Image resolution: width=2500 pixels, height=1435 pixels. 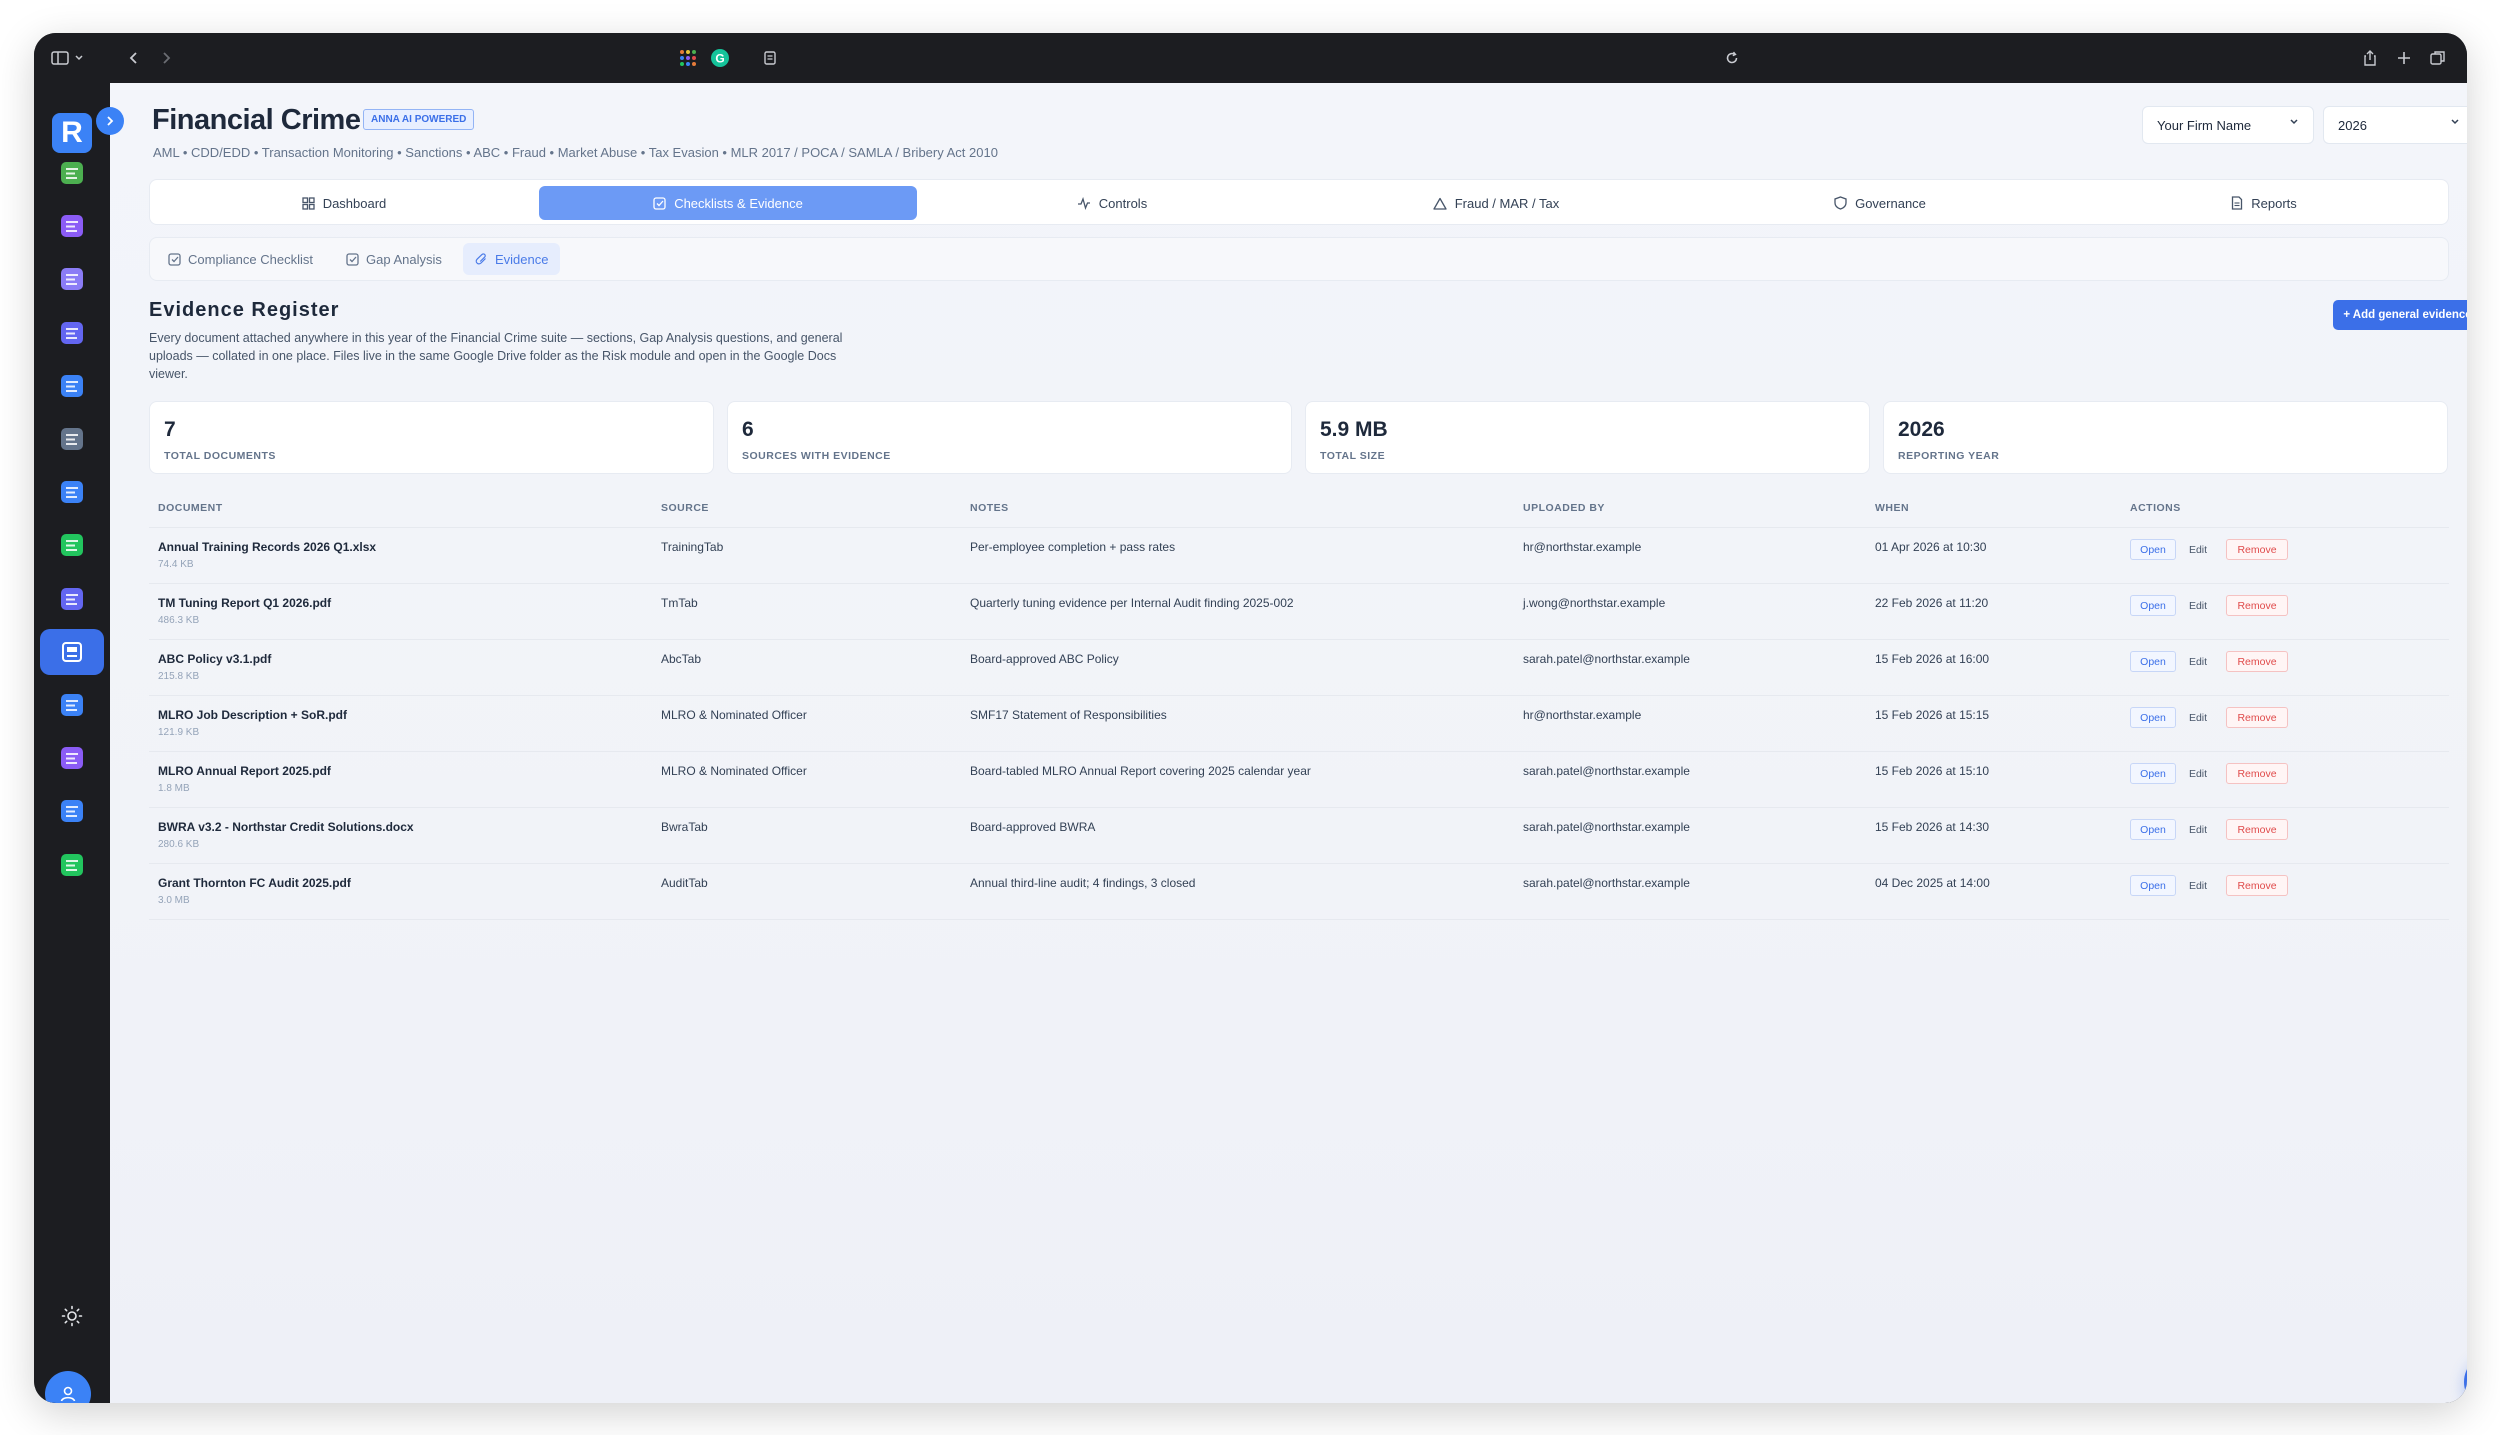 I want to click on chevron-down-icon, so click(x=2455, y=123).